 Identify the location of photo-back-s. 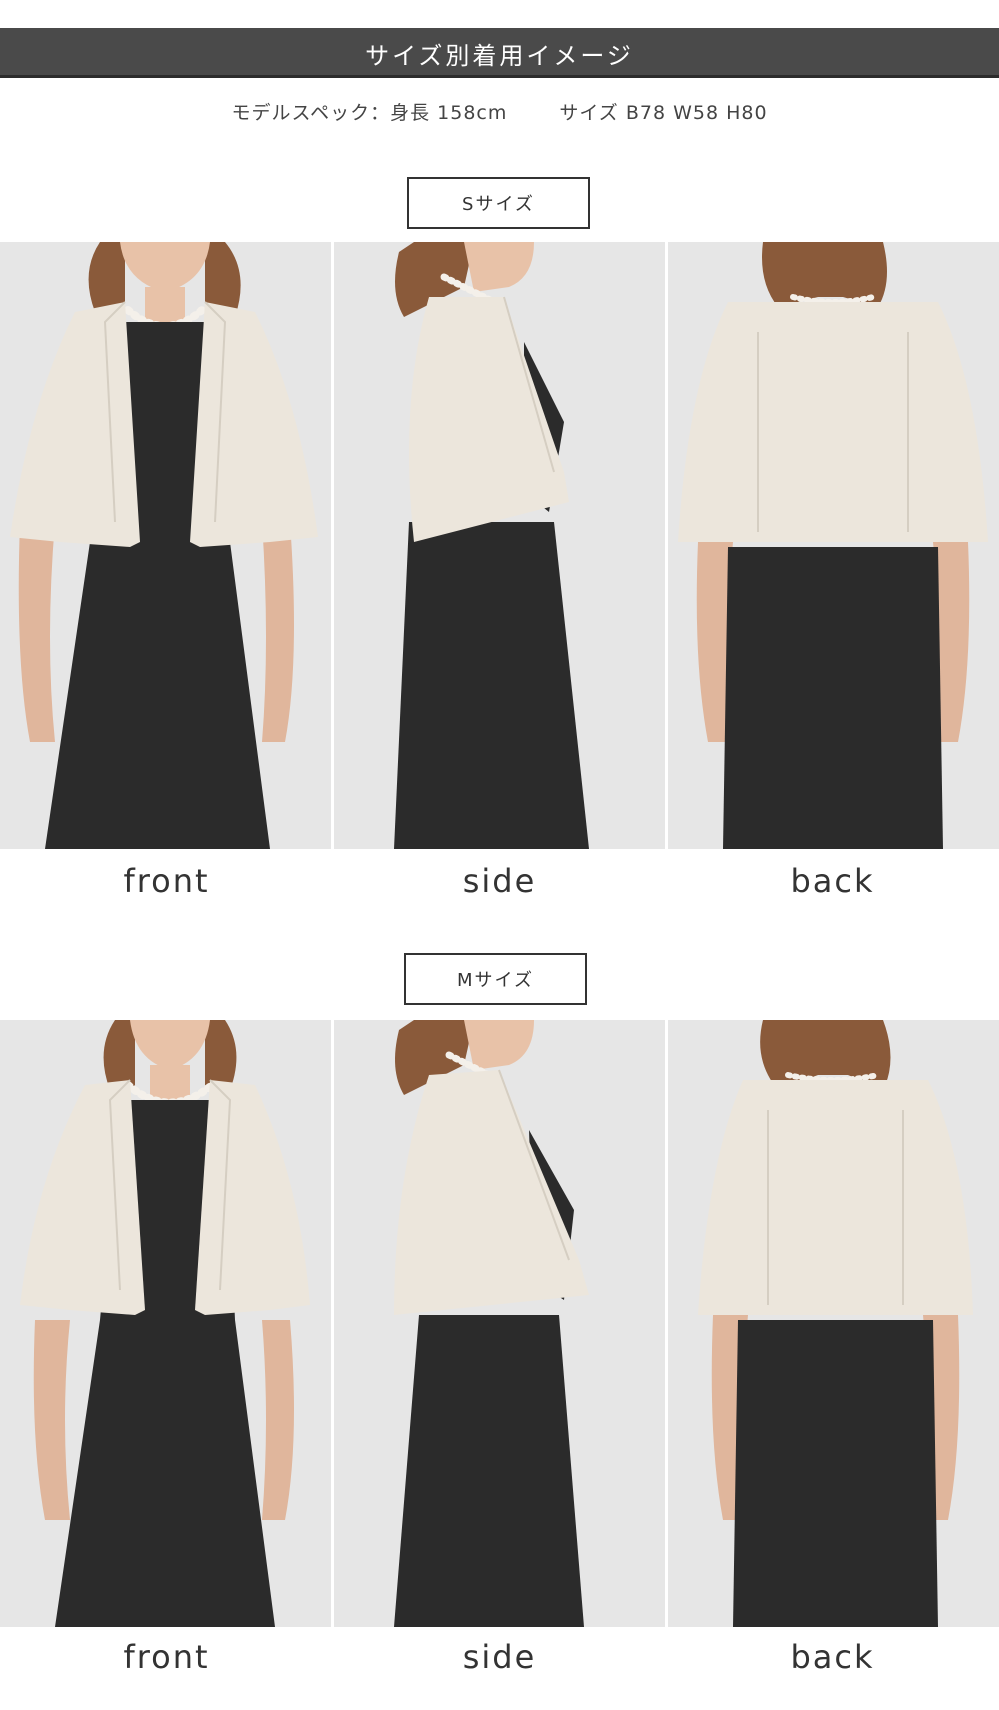
(833, 545).